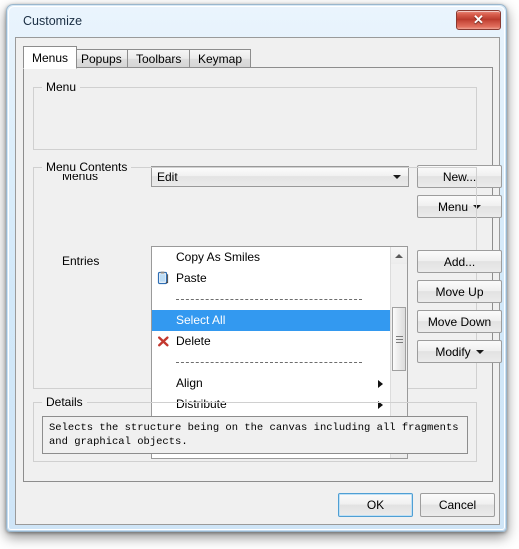  I want to click on list-item-label: Select All, so click(201, 320).